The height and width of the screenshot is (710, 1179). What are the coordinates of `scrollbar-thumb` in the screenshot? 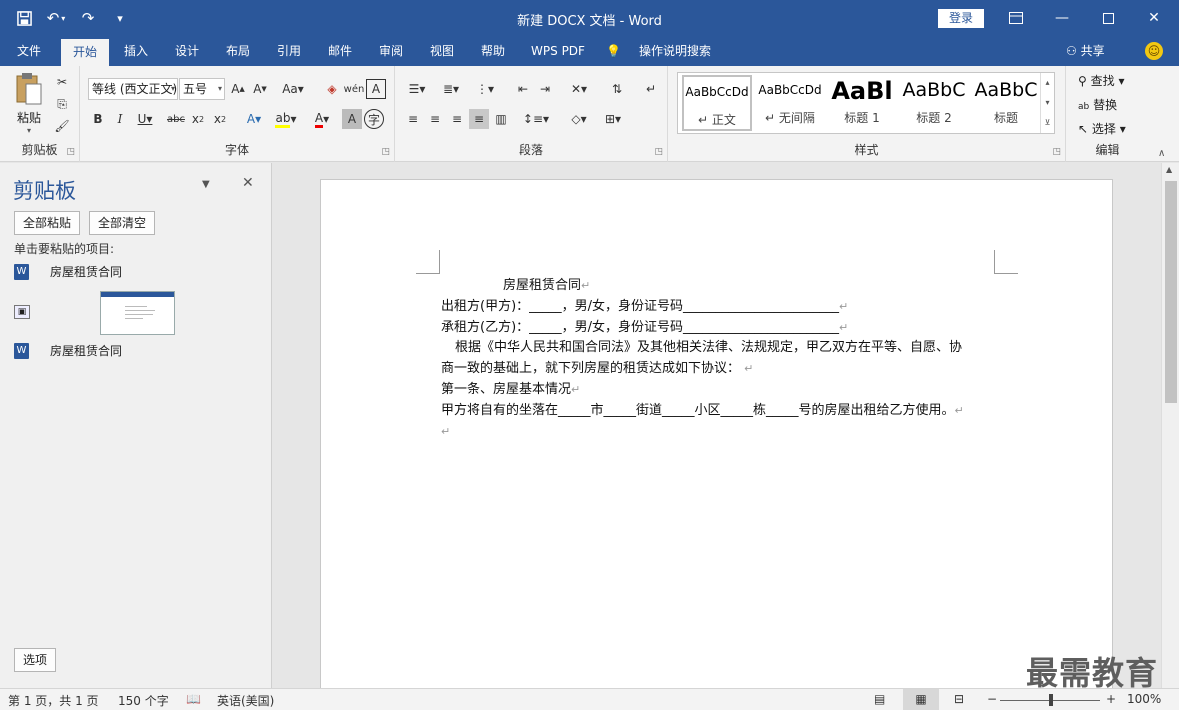 It's located at (1171, 292).